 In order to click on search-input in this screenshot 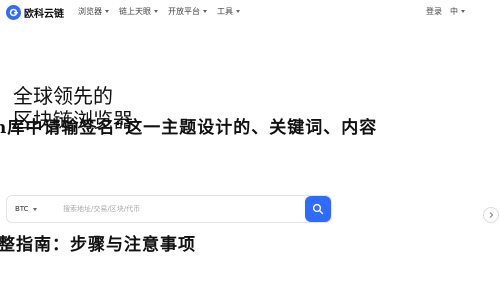, I will do `click(182, 209)`.